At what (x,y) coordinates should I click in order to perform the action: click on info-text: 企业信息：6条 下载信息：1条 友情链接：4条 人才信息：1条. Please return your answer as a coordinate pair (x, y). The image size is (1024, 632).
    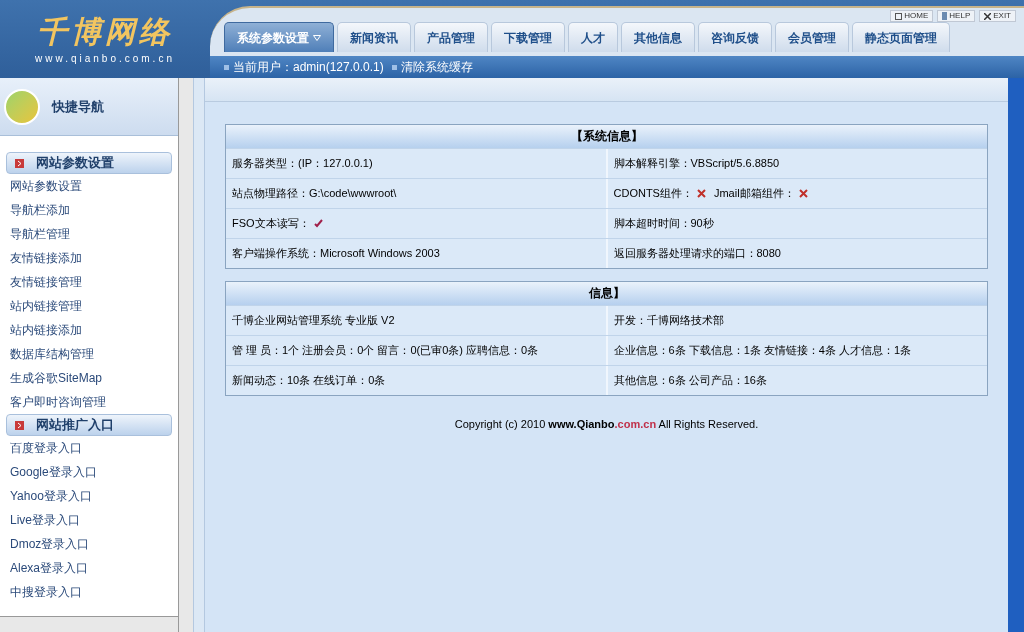
    Looking at the image, I should click on (762, 351).